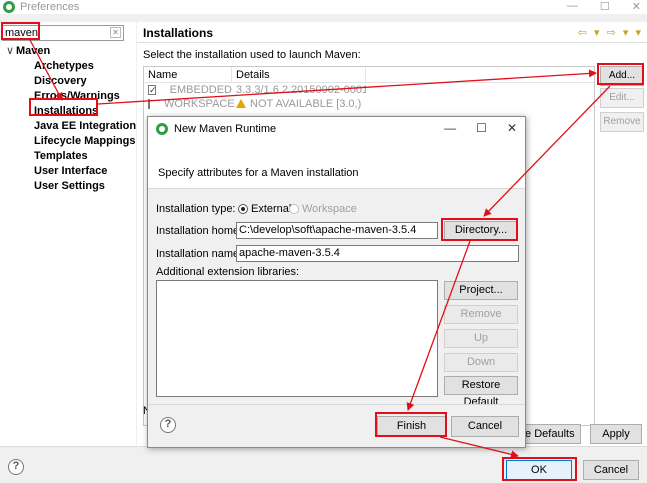 This screenshot has height=483, width=647. I want to click on dialog-maximize-button: ☐, so click(481, 128).